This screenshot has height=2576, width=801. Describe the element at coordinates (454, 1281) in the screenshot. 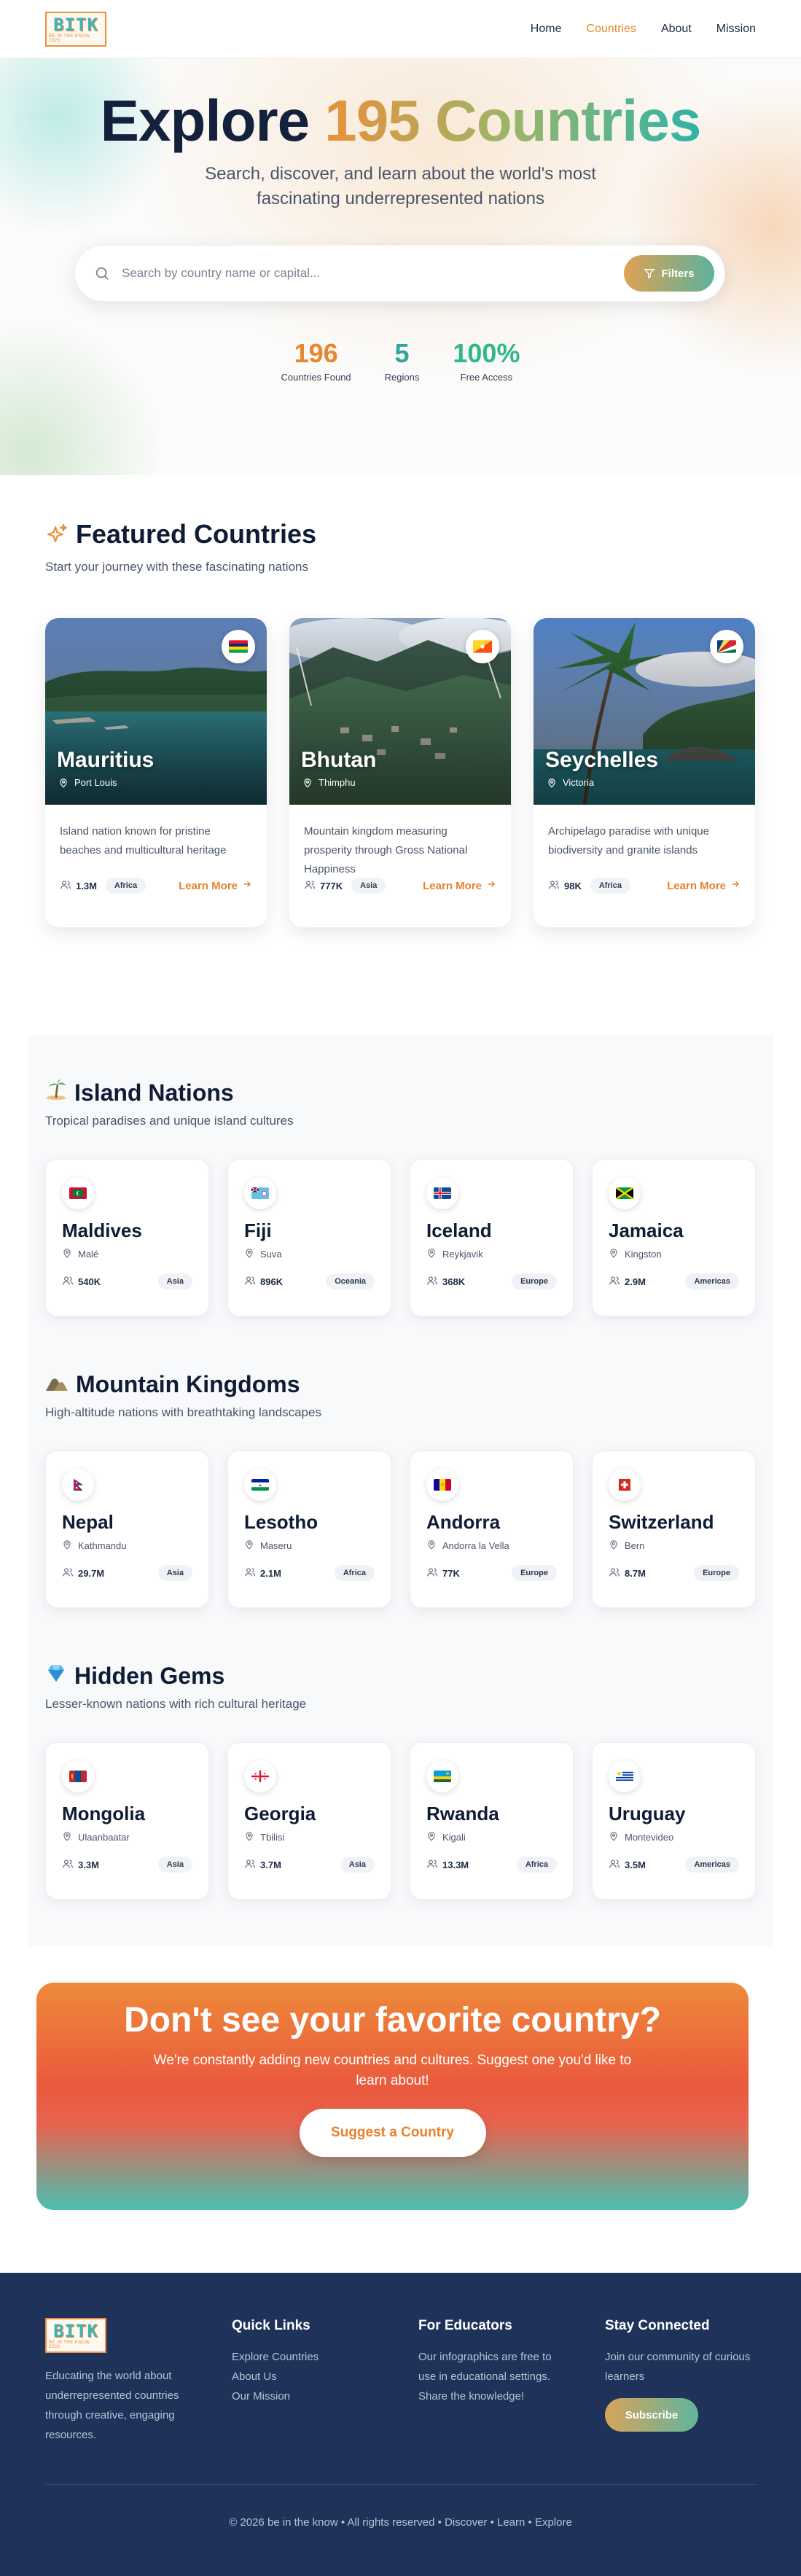

I see `population-value: 368K` at that location.